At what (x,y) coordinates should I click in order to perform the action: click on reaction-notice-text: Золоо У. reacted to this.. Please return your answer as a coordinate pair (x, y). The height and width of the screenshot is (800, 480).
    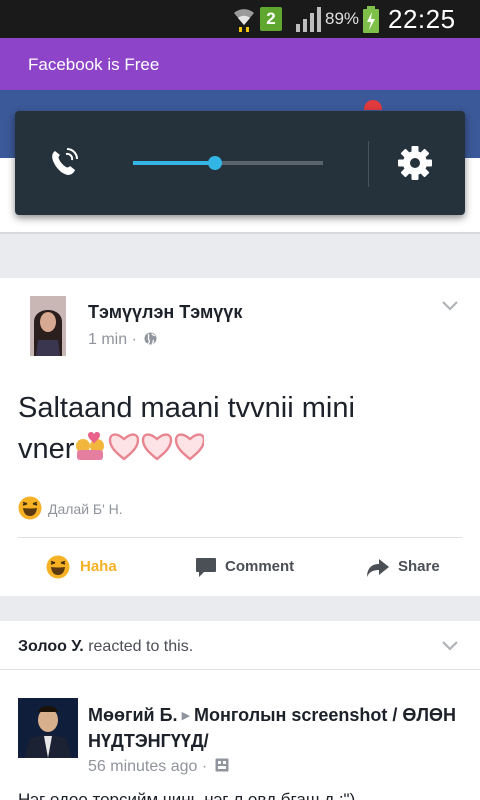
    Looking at the image, I should click on (105, 647).